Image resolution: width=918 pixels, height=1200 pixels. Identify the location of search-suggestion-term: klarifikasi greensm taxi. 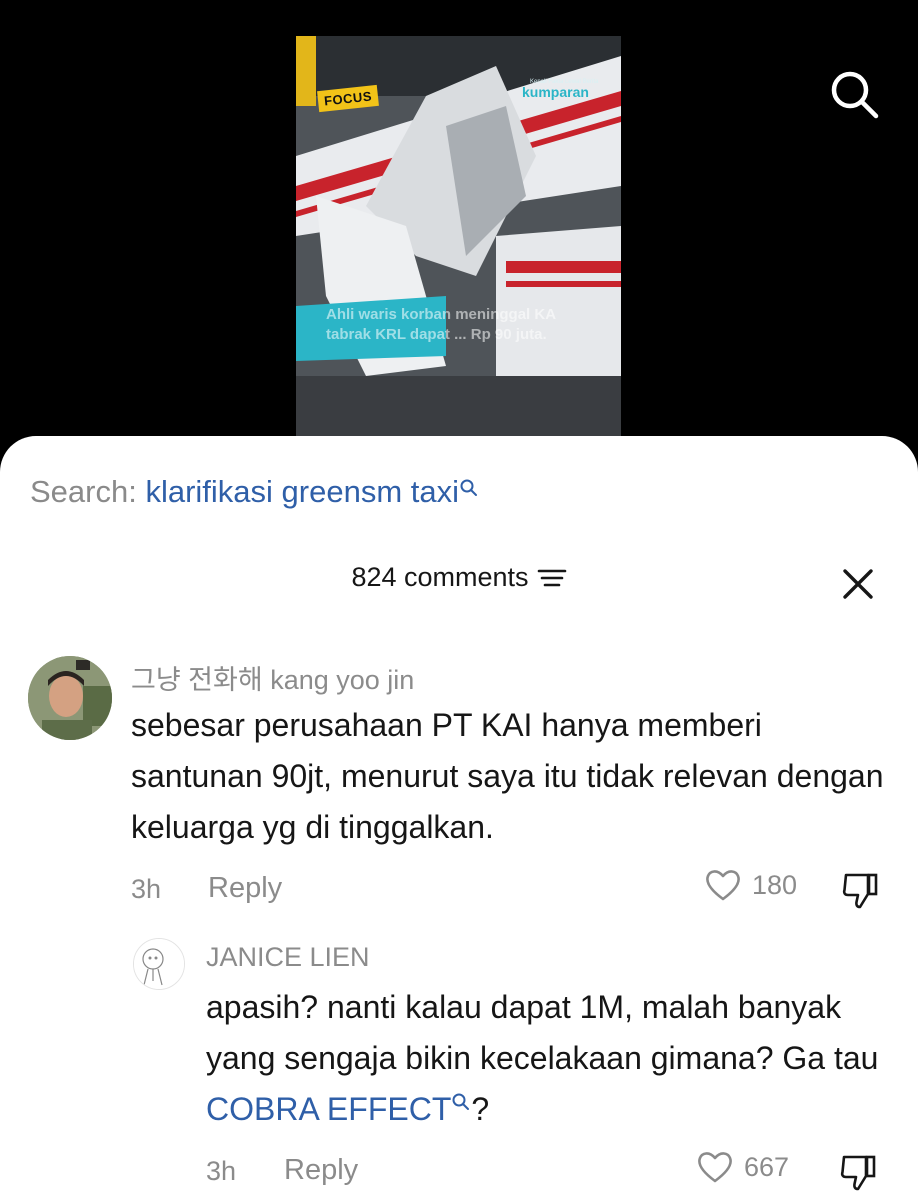
(302, 491).